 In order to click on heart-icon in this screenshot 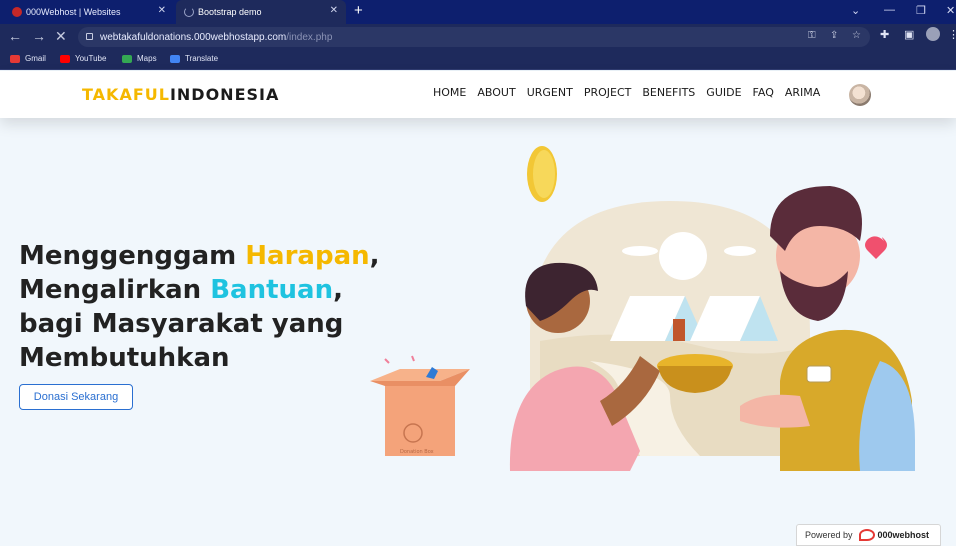, I will do `click(876, 247)`.